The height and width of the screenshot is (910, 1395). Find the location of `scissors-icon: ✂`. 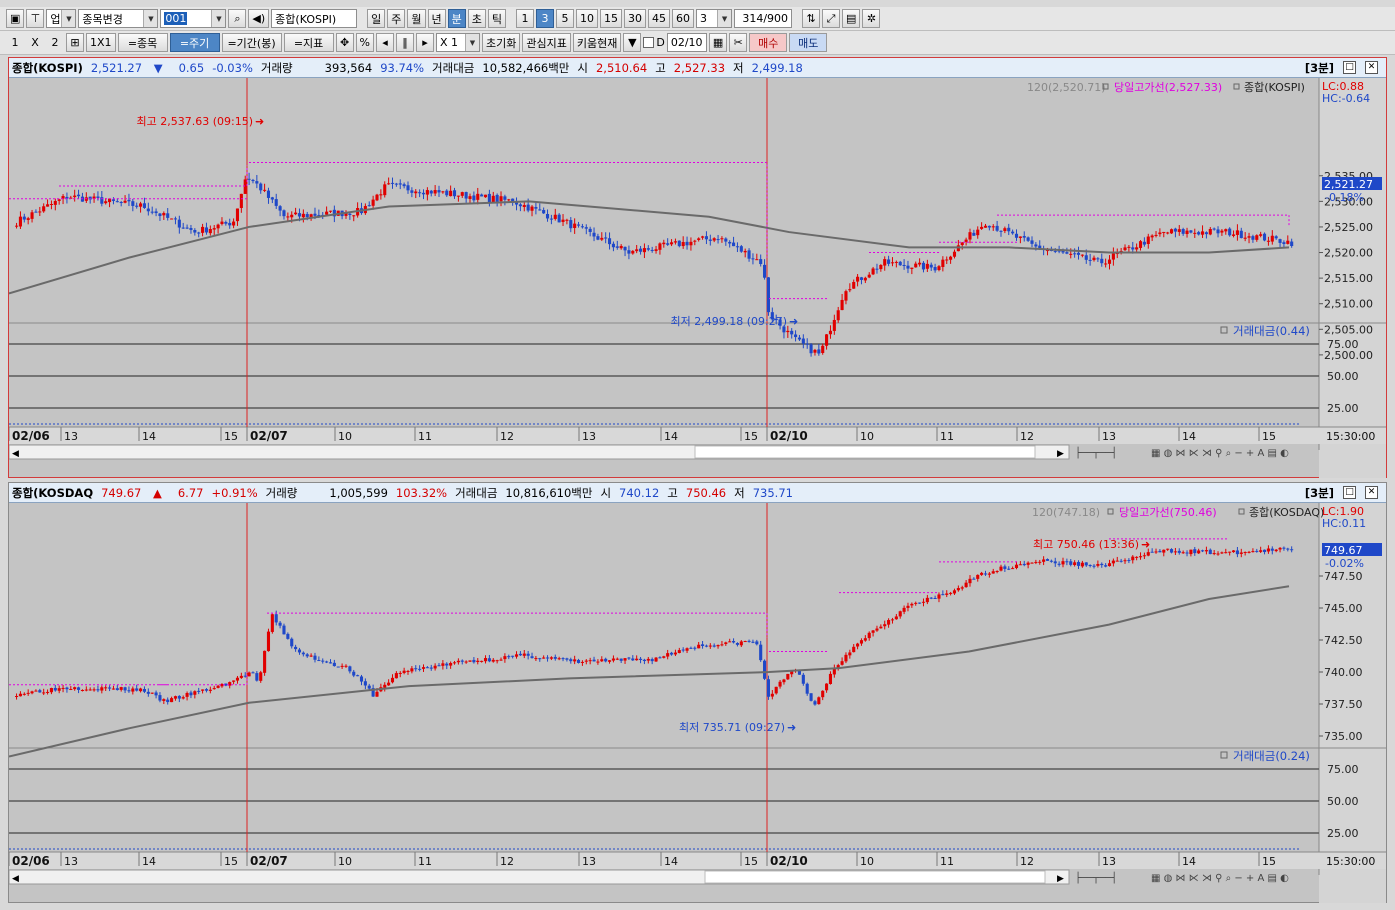

scissors-icon: ✂ is located at coordinates (738, 42).